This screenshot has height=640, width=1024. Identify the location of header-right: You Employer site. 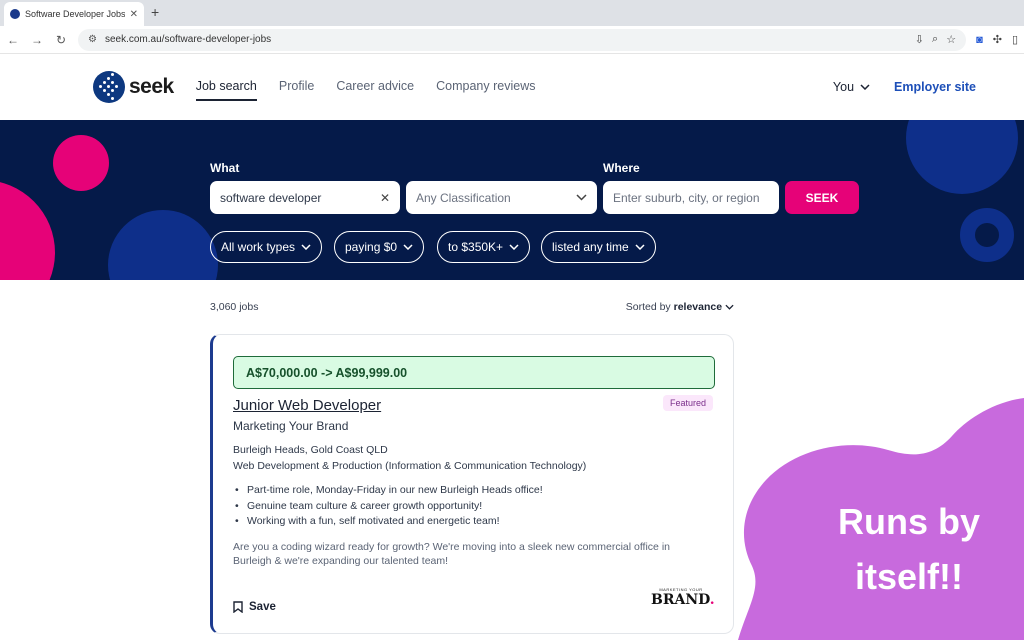
(904, 87).